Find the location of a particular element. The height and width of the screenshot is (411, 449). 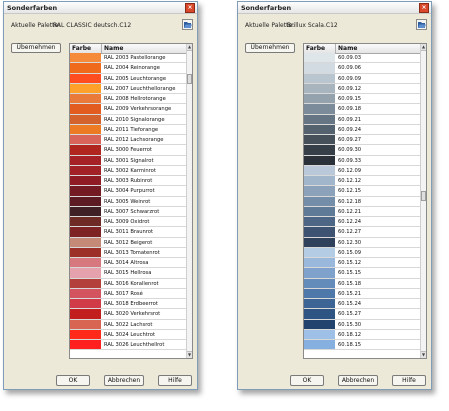

color-name: 60.18.12 is located at coordinates (350, 334).